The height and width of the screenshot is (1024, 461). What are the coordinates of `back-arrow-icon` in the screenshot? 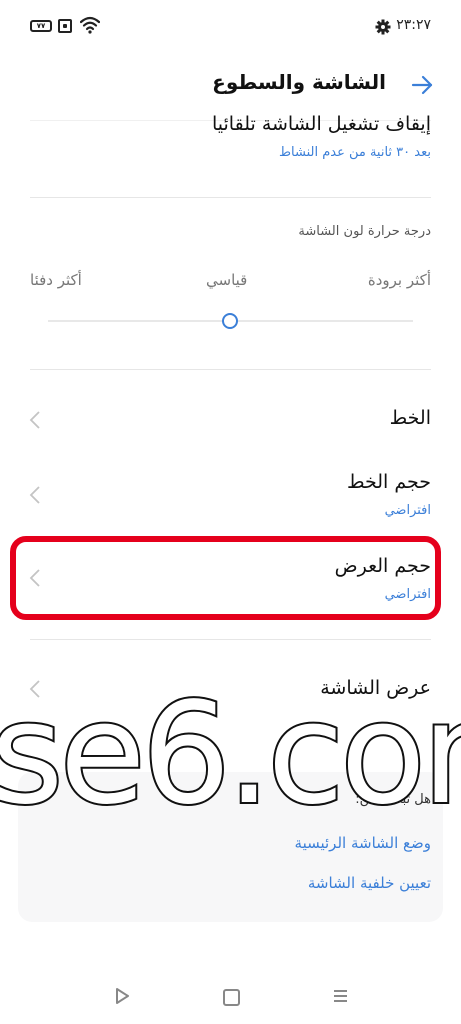 It's located at (422, 85).